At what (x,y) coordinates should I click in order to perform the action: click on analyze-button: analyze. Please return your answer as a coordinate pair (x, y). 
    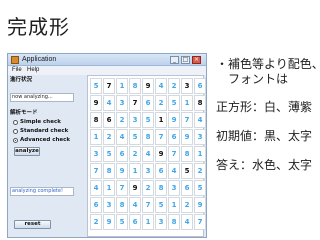
    Looking at the image, I should click on (27, 151).